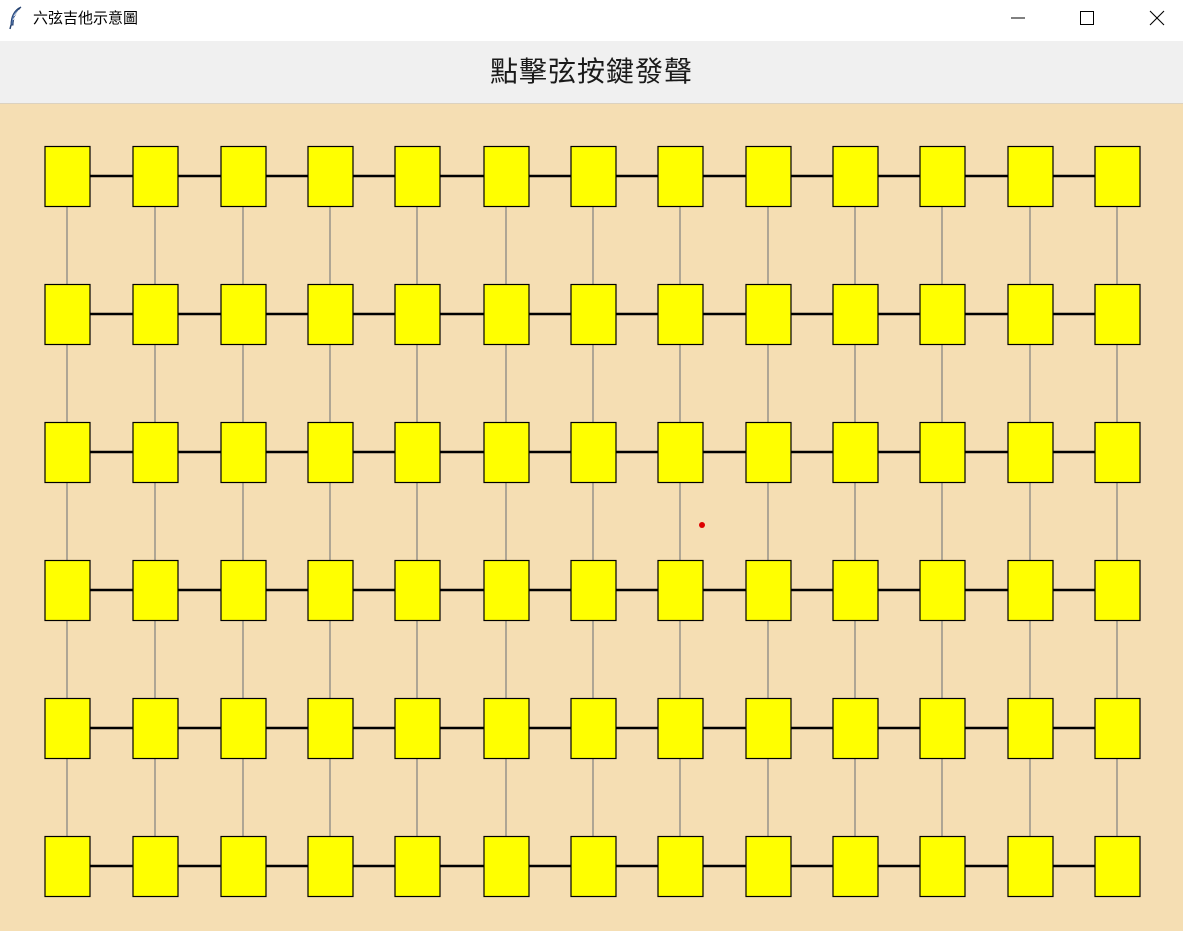 Image resolution: width=1183 pixels, height=931 pixels. What do you see at coordinates (593, 452) in the screenshot?
I see `fret-key-s3-f7` at bounding box center [593, 452].